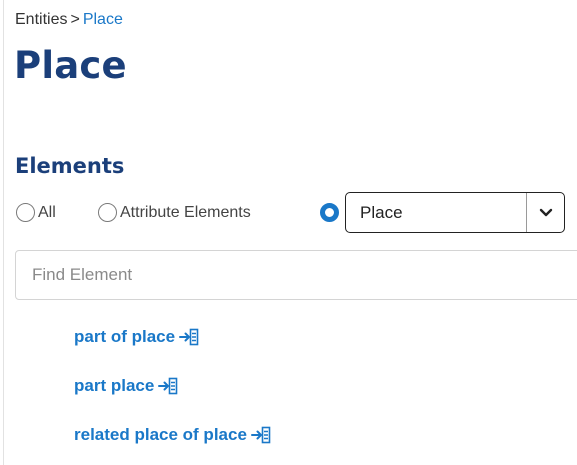  What do you see at coordinates (47, 212) in the screenshot?
I see `filter-radio-all-label: All` at bounding box center [47, 212].